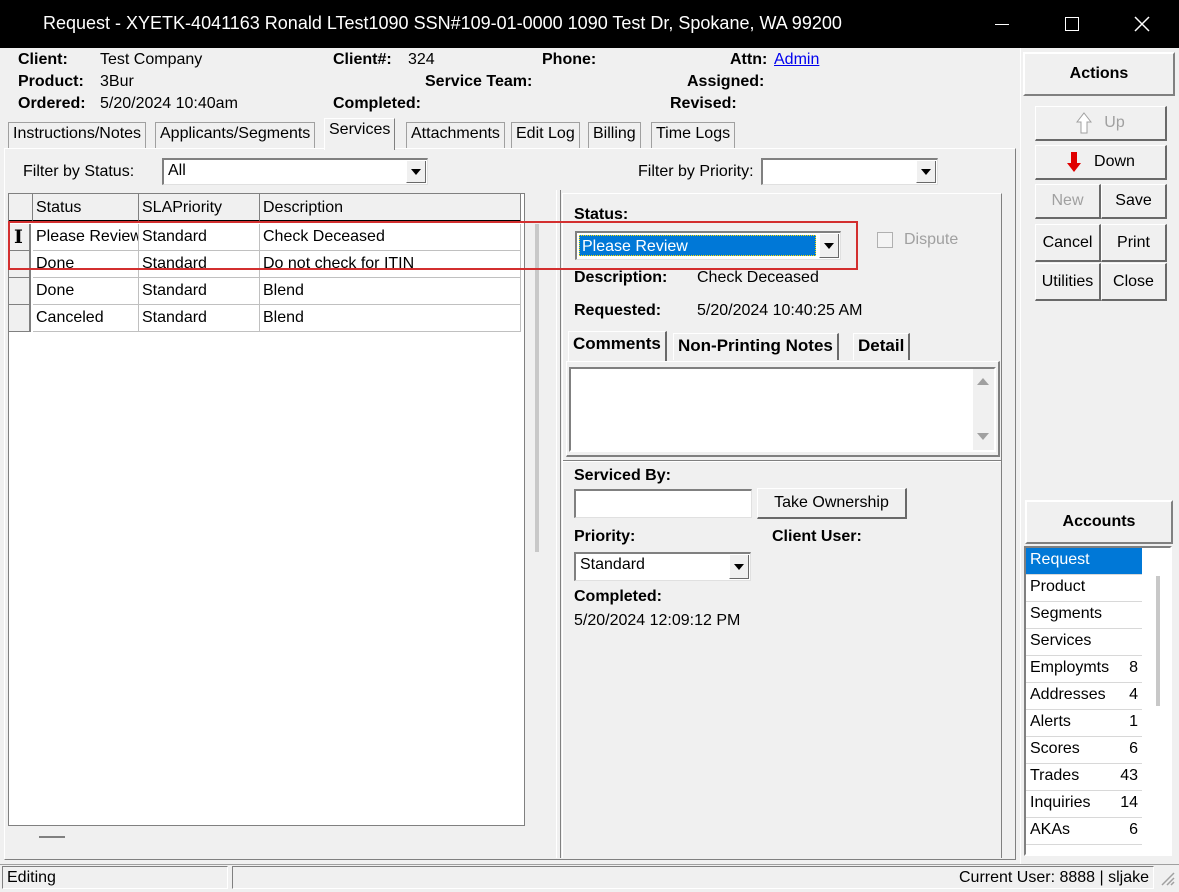 This screenshot has width=1179, height=892. Describe the element at coordinates (1084, 804) in the screenshot. I see `accounts-item-inquiries: Inquiries 14` at that location.